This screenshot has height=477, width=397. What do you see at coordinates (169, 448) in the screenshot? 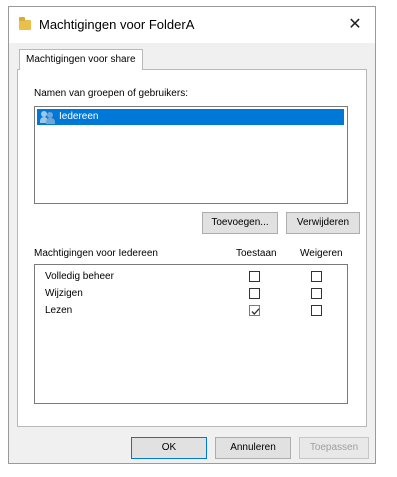
I see `ok-button: OK` at bounding box center [169, 448].